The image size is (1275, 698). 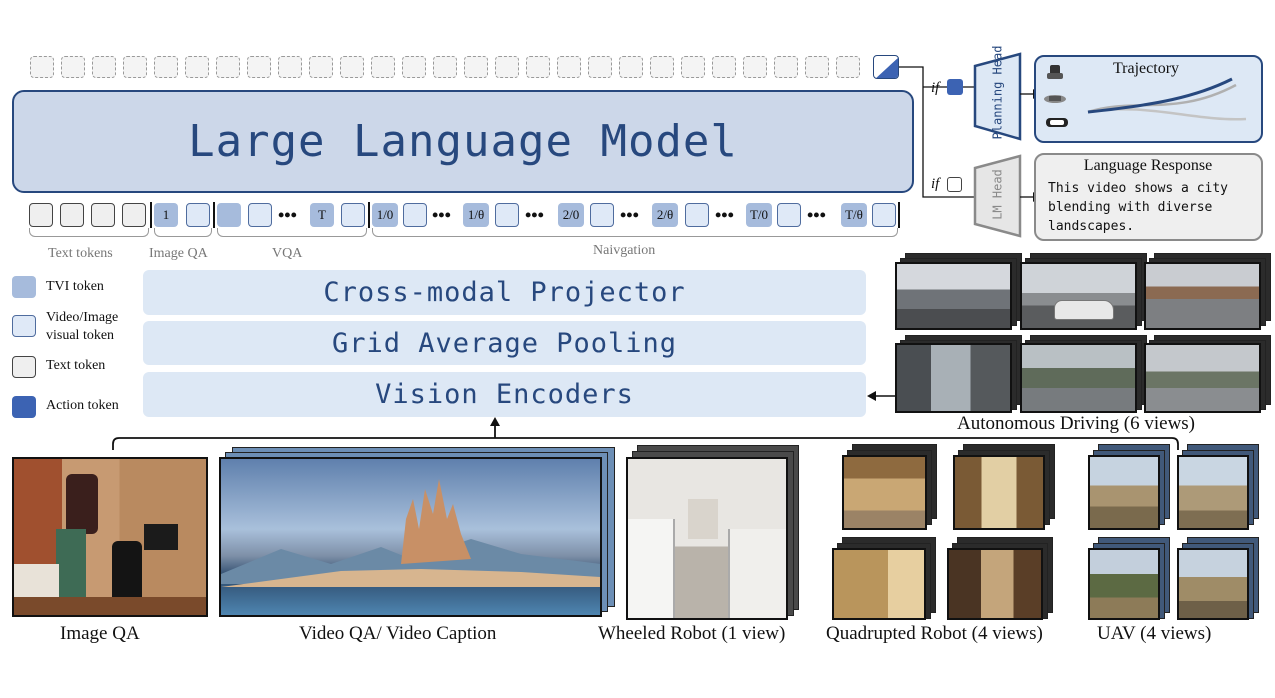 What do you see at coordinates (110, 537) in the screenshot?
I see `image-qa-photo` at bounding box center [110, 537].